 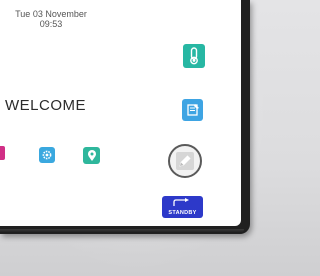 I want to click on datetime-display: Tue 03 November 09:53, so click(x=51, y=19).